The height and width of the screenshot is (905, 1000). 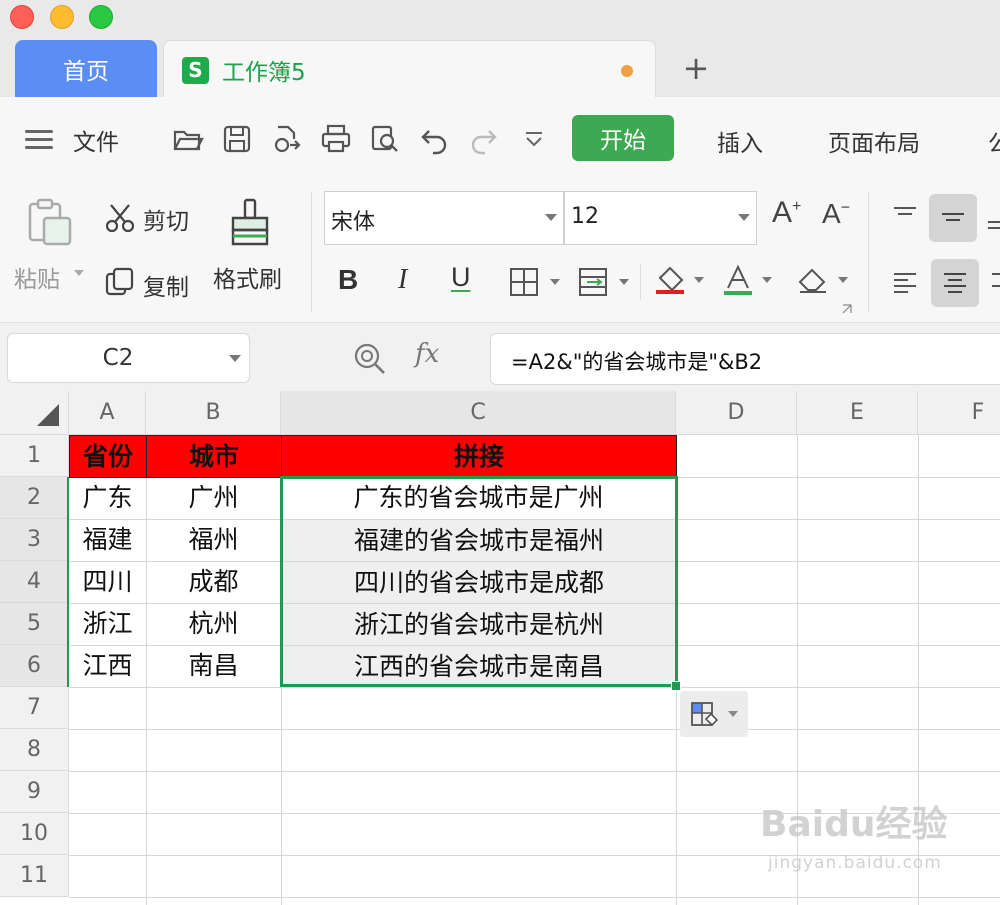 What do you see at coordinates (627, 71) in the screenshot?
I see `unsaved-dot-icon` at bounding box center [627, 71].